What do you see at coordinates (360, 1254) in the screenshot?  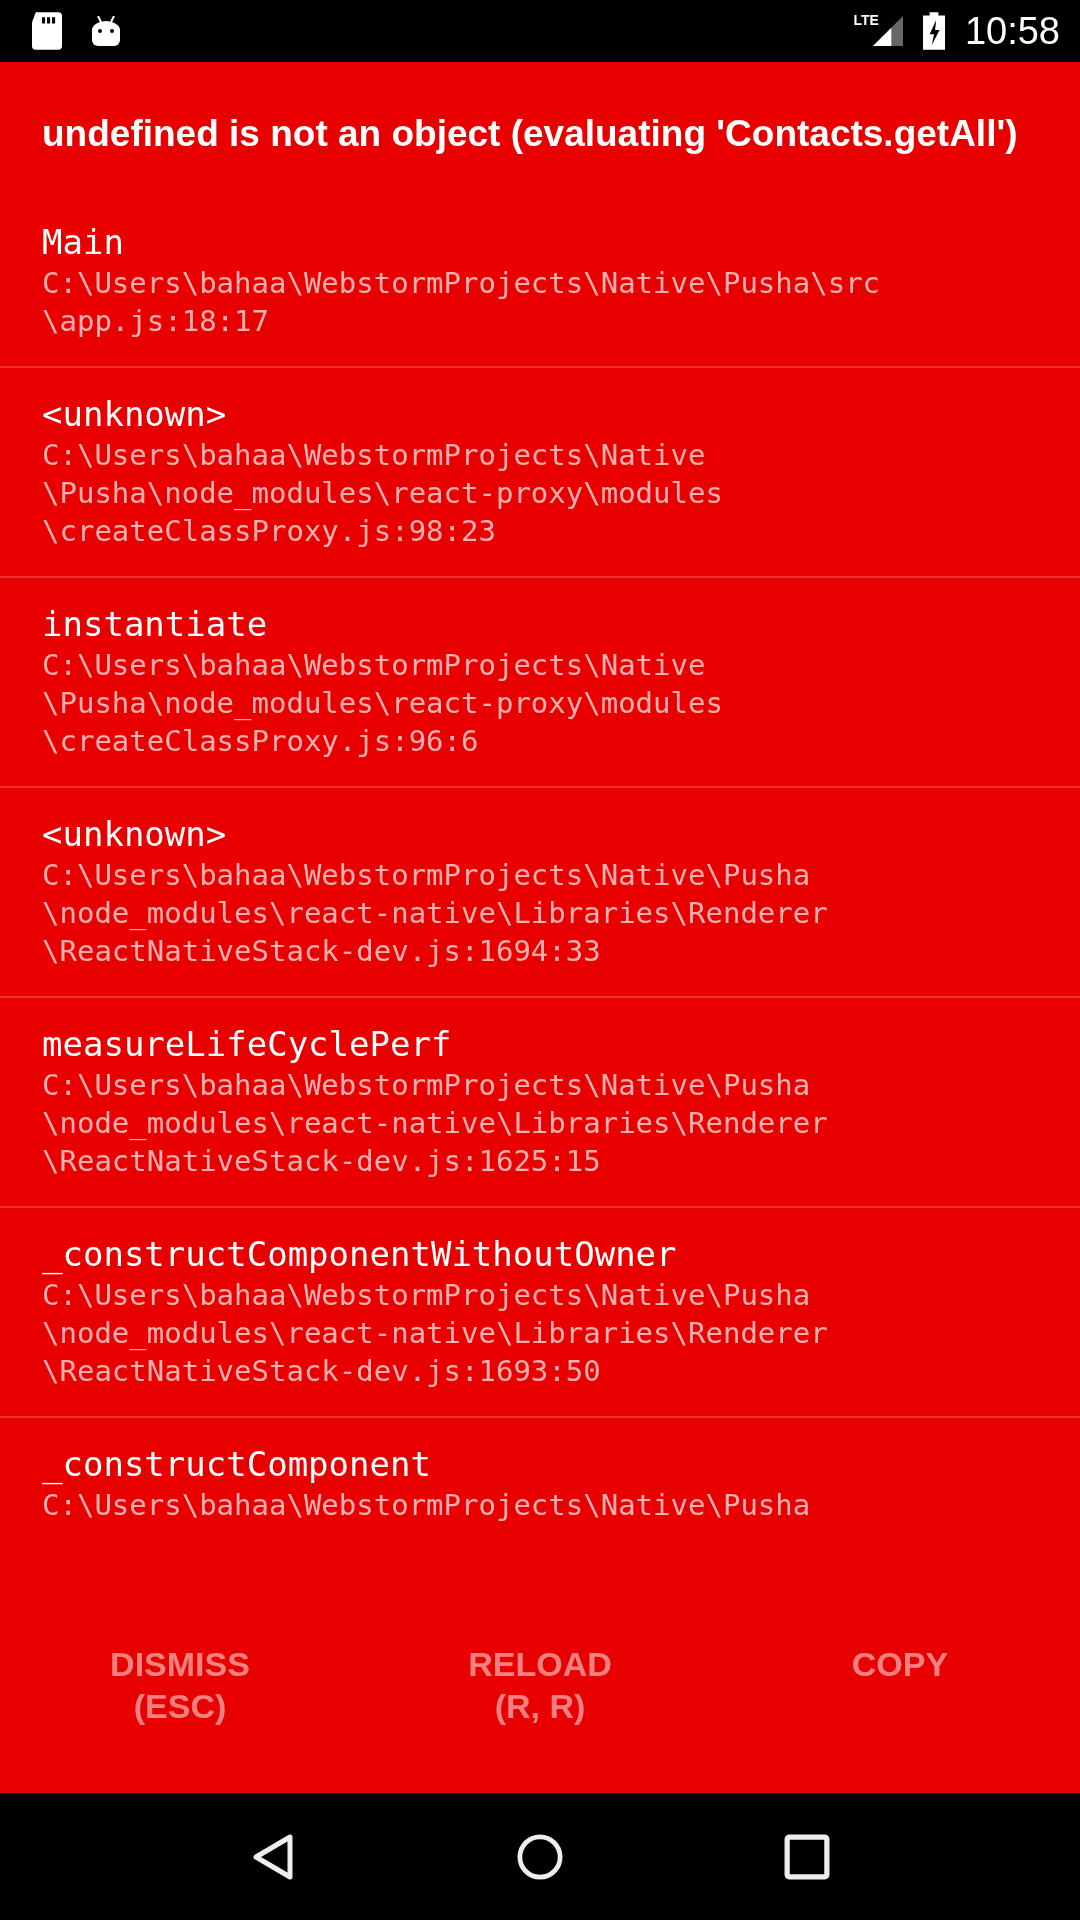 I see `method-name: _constructComponentWithoutOwner` at bounding box center [360, 1254].